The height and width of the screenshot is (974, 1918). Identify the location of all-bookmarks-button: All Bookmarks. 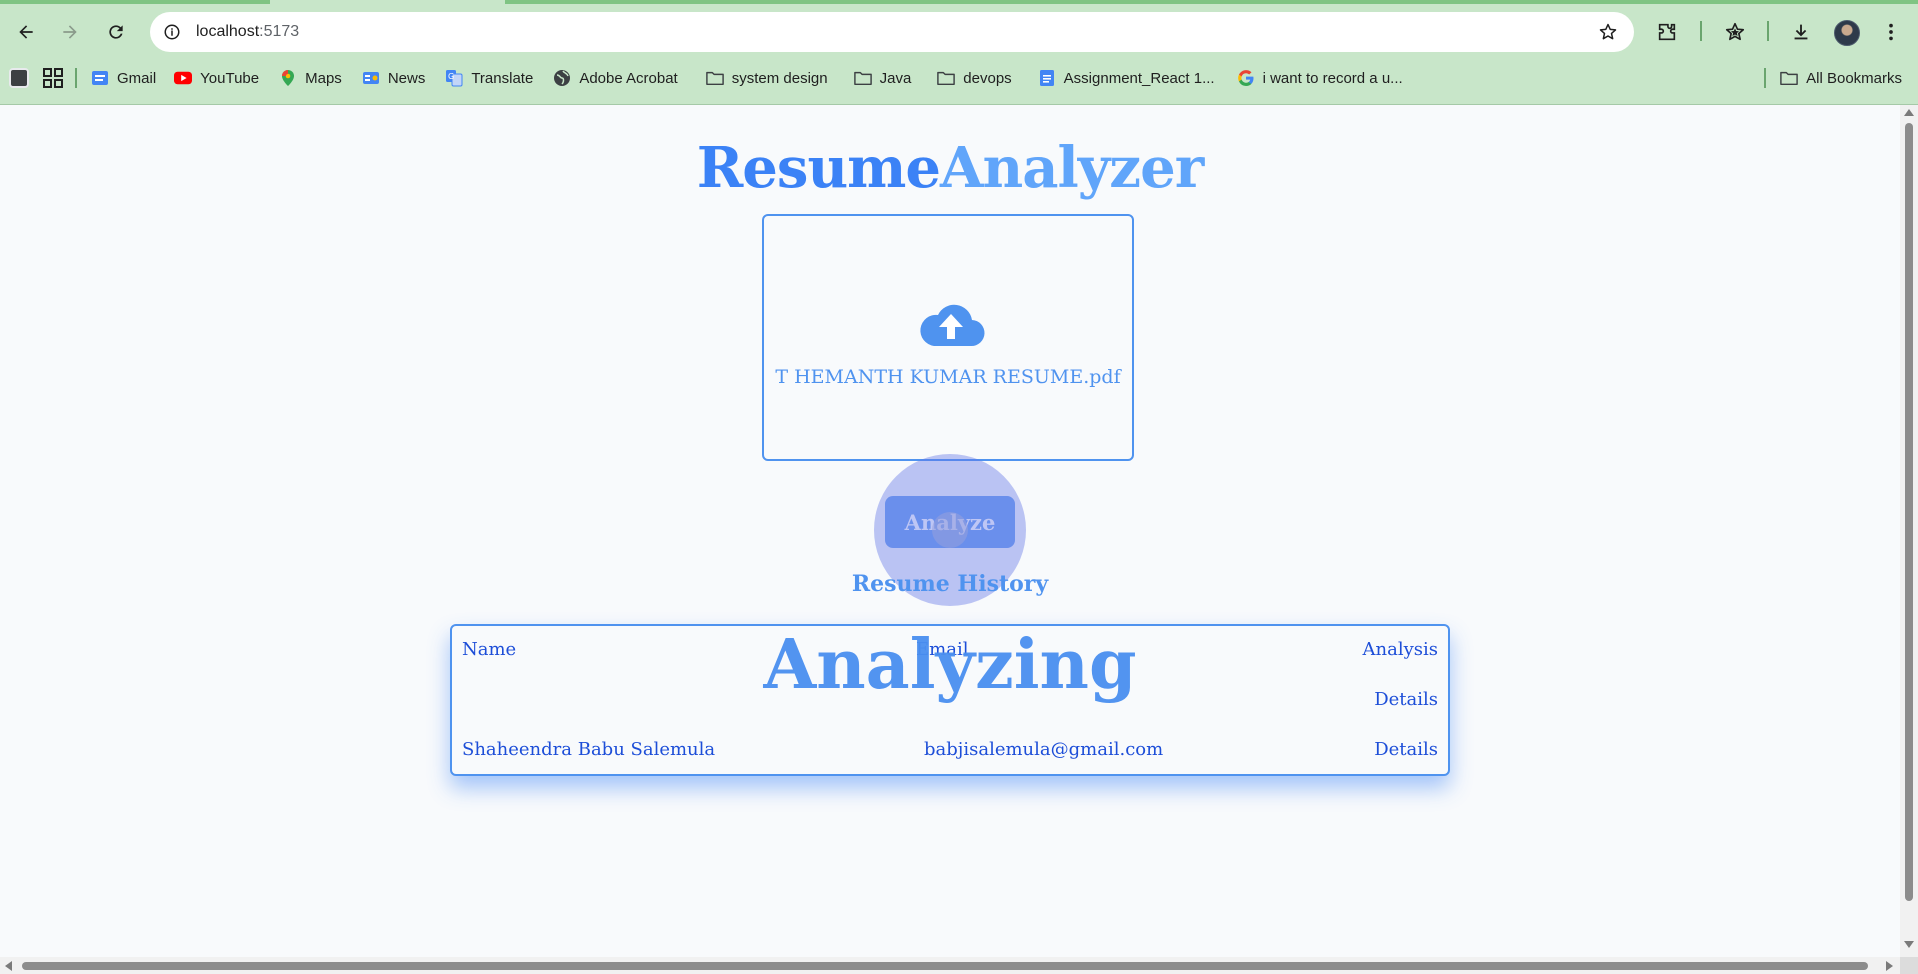
(1841, 78).